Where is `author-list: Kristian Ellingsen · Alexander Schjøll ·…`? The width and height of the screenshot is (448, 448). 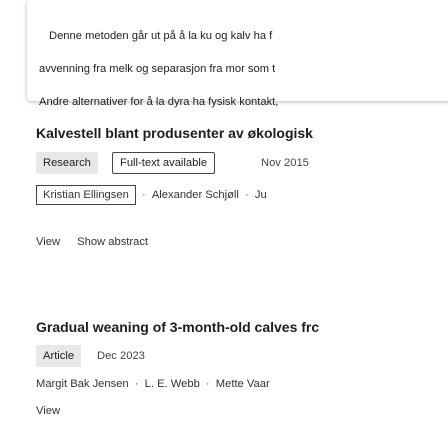
author-list: Kristian Ellingsen · Alexander Schjøll ·… is located at coordinates (151, 195).